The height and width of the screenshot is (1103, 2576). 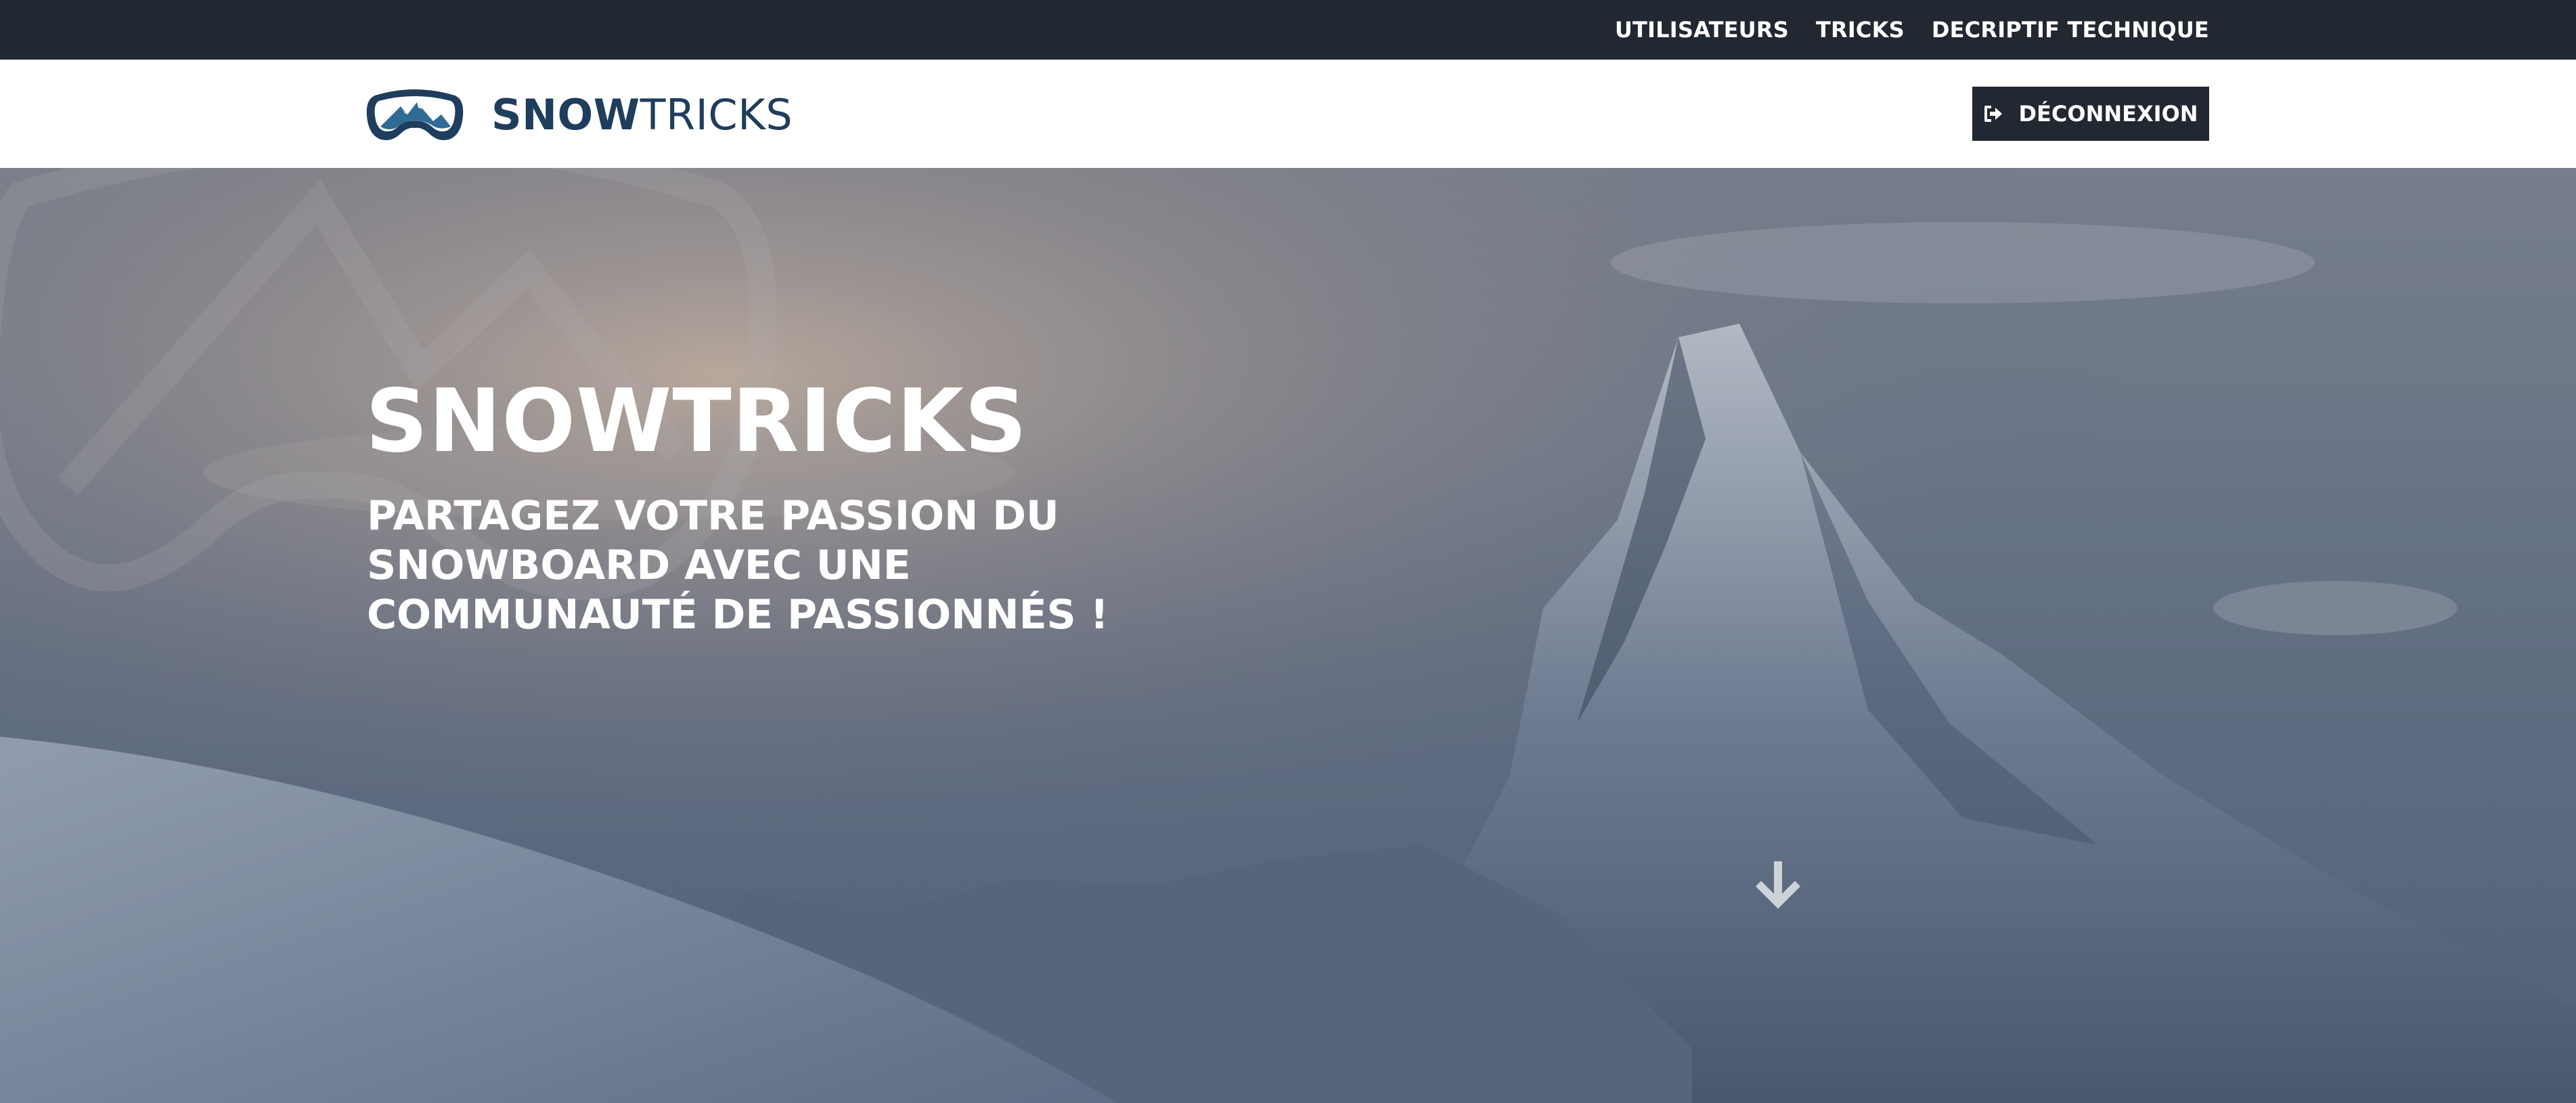 What do you see at coordinates (716, 114) in the screenshot?
I see `brand-name-light: TRICKS` at bounding box center [716, 114].